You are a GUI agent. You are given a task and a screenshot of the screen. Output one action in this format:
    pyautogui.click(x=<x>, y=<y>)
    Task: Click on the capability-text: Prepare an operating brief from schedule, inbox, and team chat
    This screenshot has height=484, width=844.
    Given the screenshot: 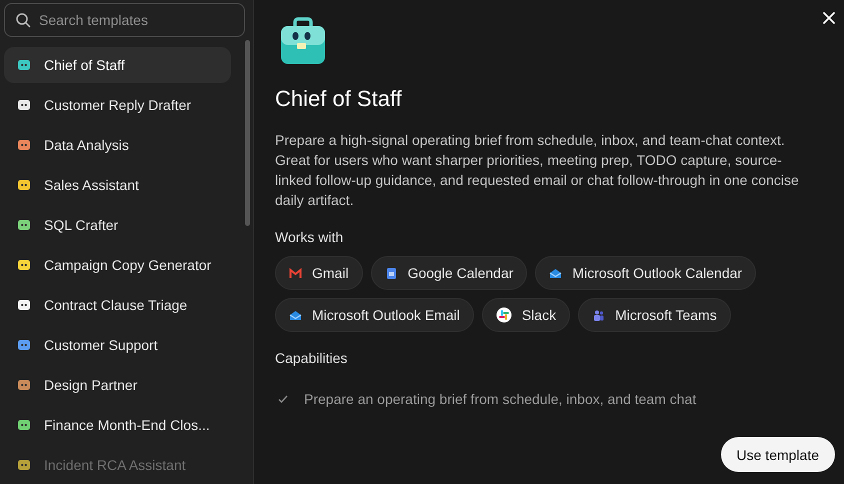 What is the action you would take?
    pyautogui.click(x=500, y=399)
    